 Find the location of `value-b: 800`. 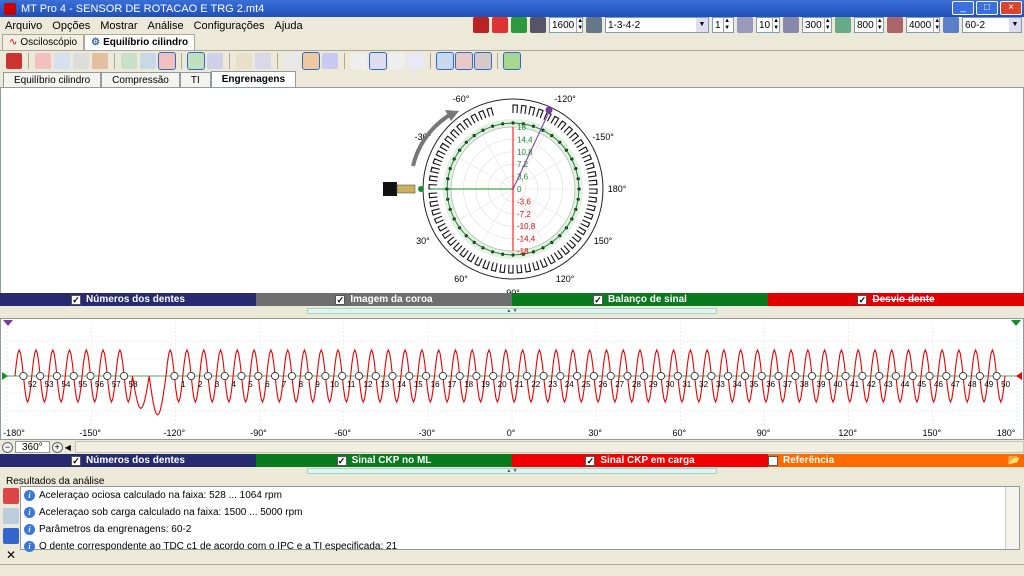

value-b: 800 is located at coordinates (865, 25).